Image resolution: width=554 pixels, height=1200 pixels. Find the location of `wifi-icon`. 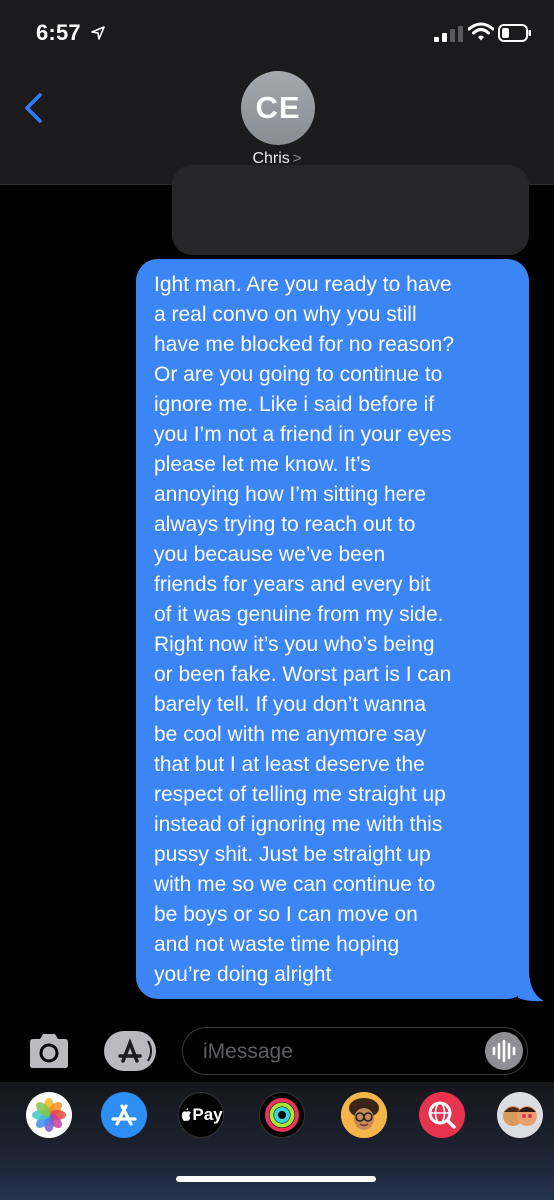

wifi-icon is located at coordinates (481, 31).